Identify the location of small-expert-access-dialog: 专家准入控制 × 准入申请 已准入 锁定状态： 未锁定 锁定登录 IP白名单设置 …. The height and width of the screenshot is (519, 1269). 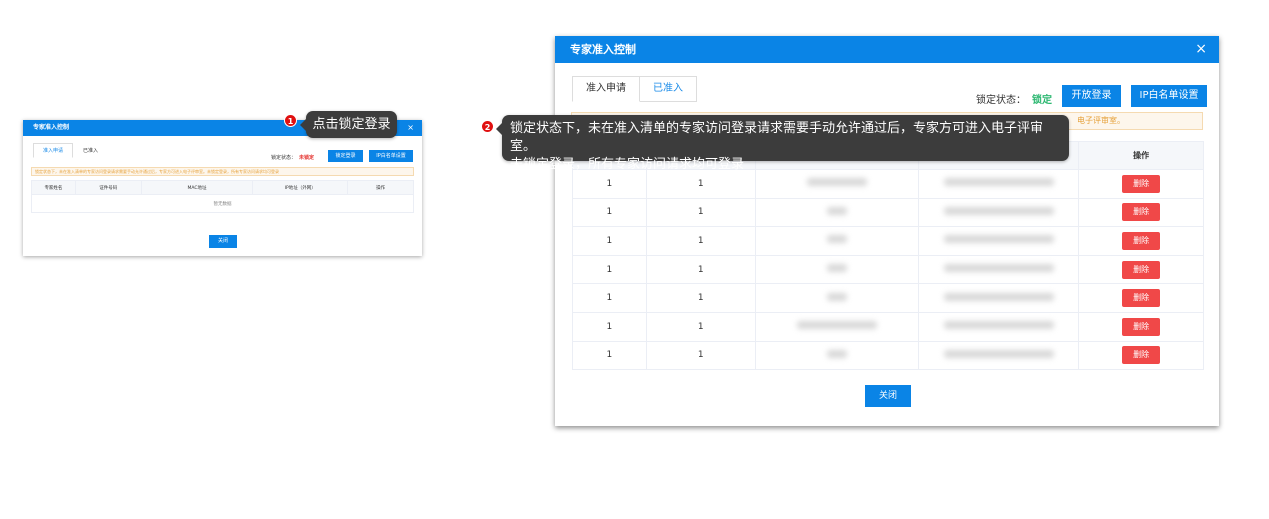
(222, 188).